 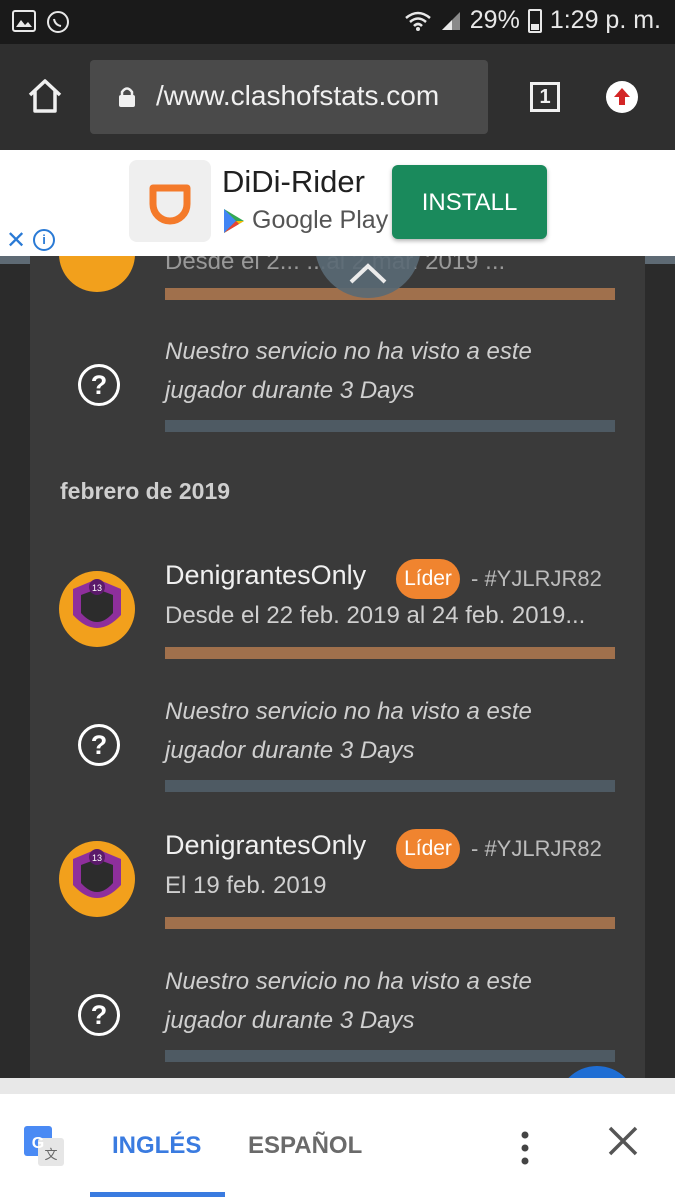 What do you see at coordinates (156, 1146) in the screenshot?
I see `lang-tab-english: INGLÉS` at bounding box center [156, 1146].